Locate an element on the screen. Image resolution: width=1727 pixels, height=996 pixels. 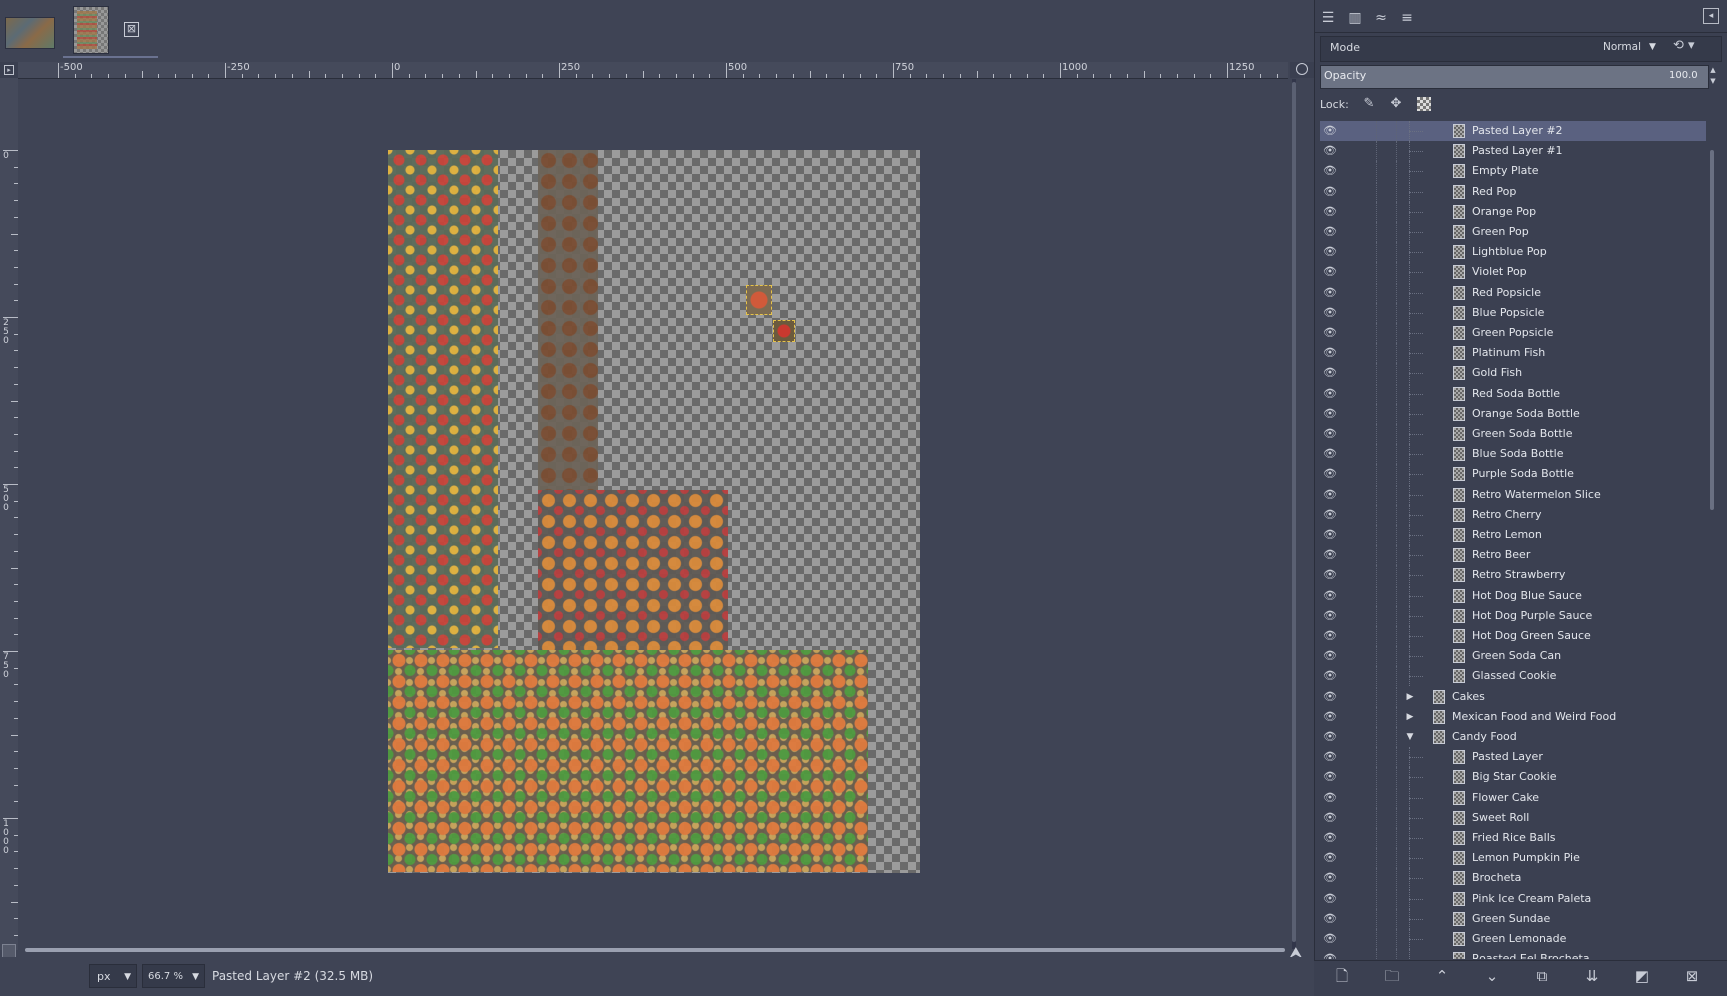
layer-row: 👁 Green Lemonade is located at coordinates (1513, 939).